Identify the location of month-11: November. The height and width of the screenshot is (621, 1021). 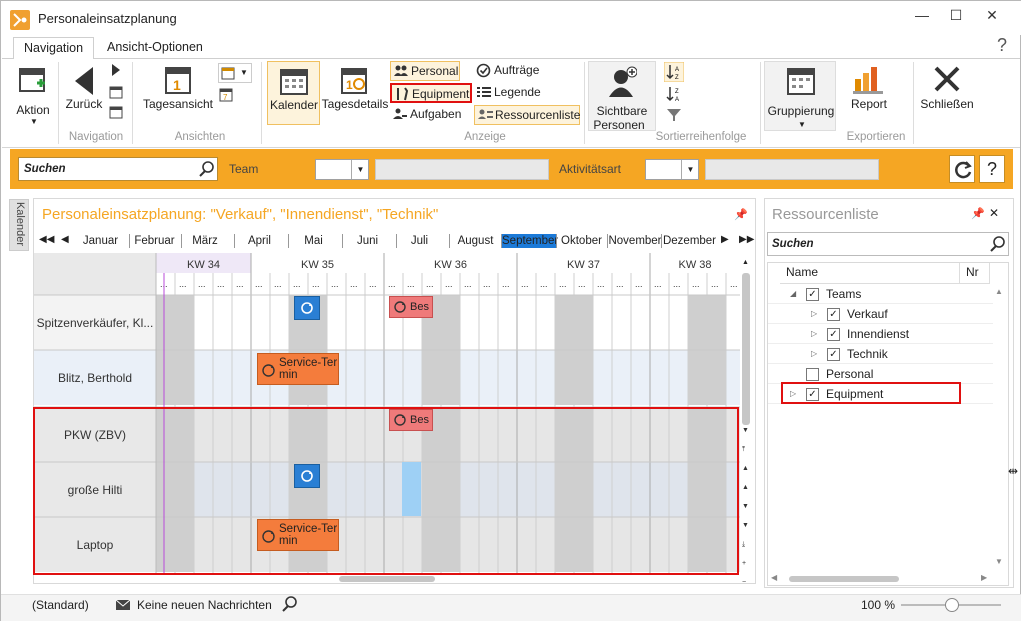
(634, 241).